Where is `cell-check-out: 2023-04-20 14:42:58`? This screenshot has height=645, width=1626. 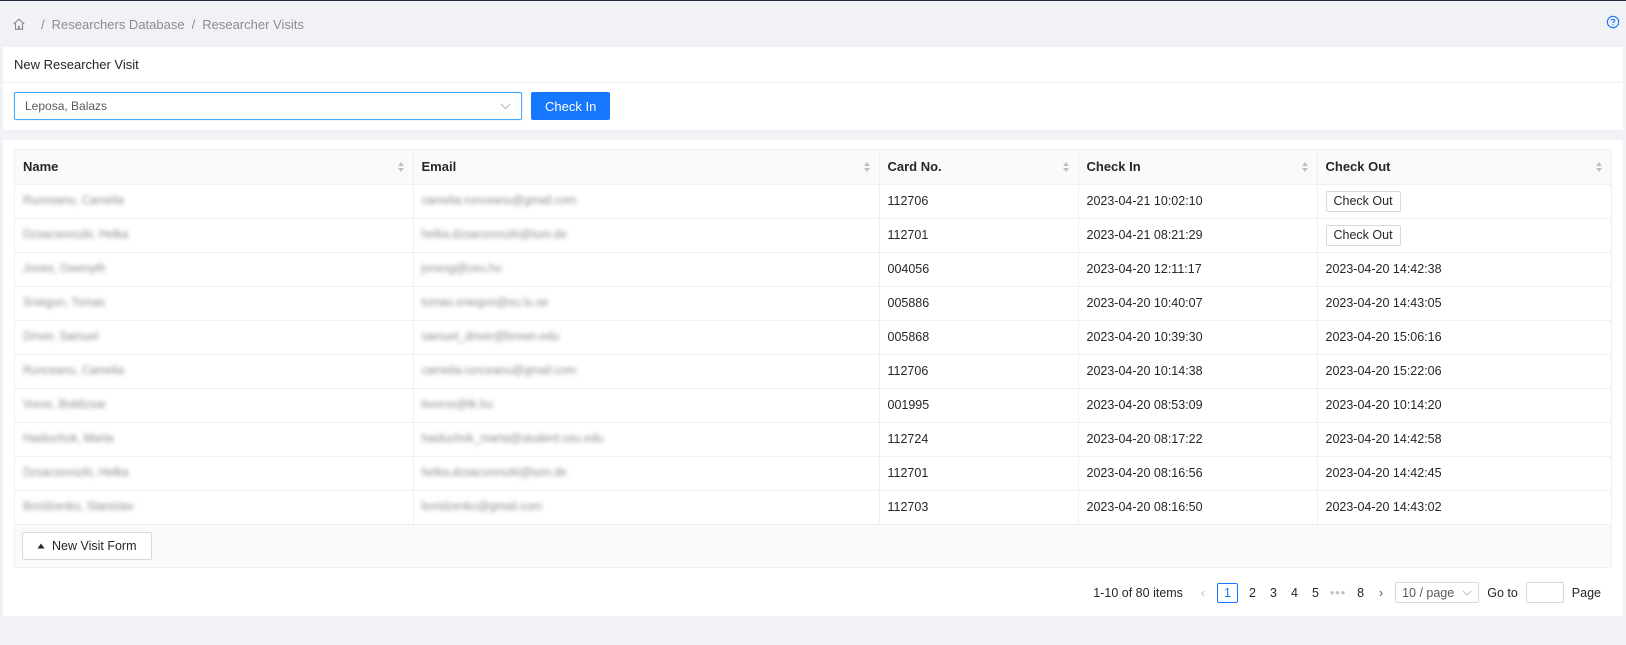 cell-check-out: 2023-04-20 14:42:58 is located at coordinates (1464, 439).